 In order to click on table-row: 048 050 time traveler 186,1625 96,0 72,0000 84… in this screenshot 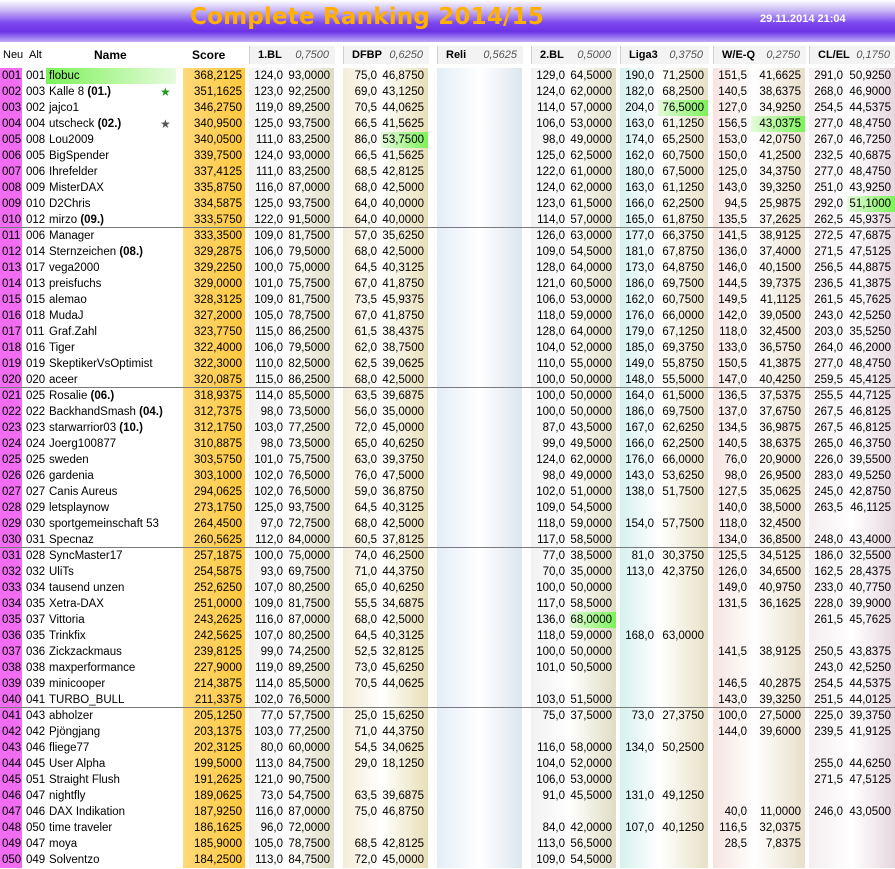, I will do `click(447, 828)`.